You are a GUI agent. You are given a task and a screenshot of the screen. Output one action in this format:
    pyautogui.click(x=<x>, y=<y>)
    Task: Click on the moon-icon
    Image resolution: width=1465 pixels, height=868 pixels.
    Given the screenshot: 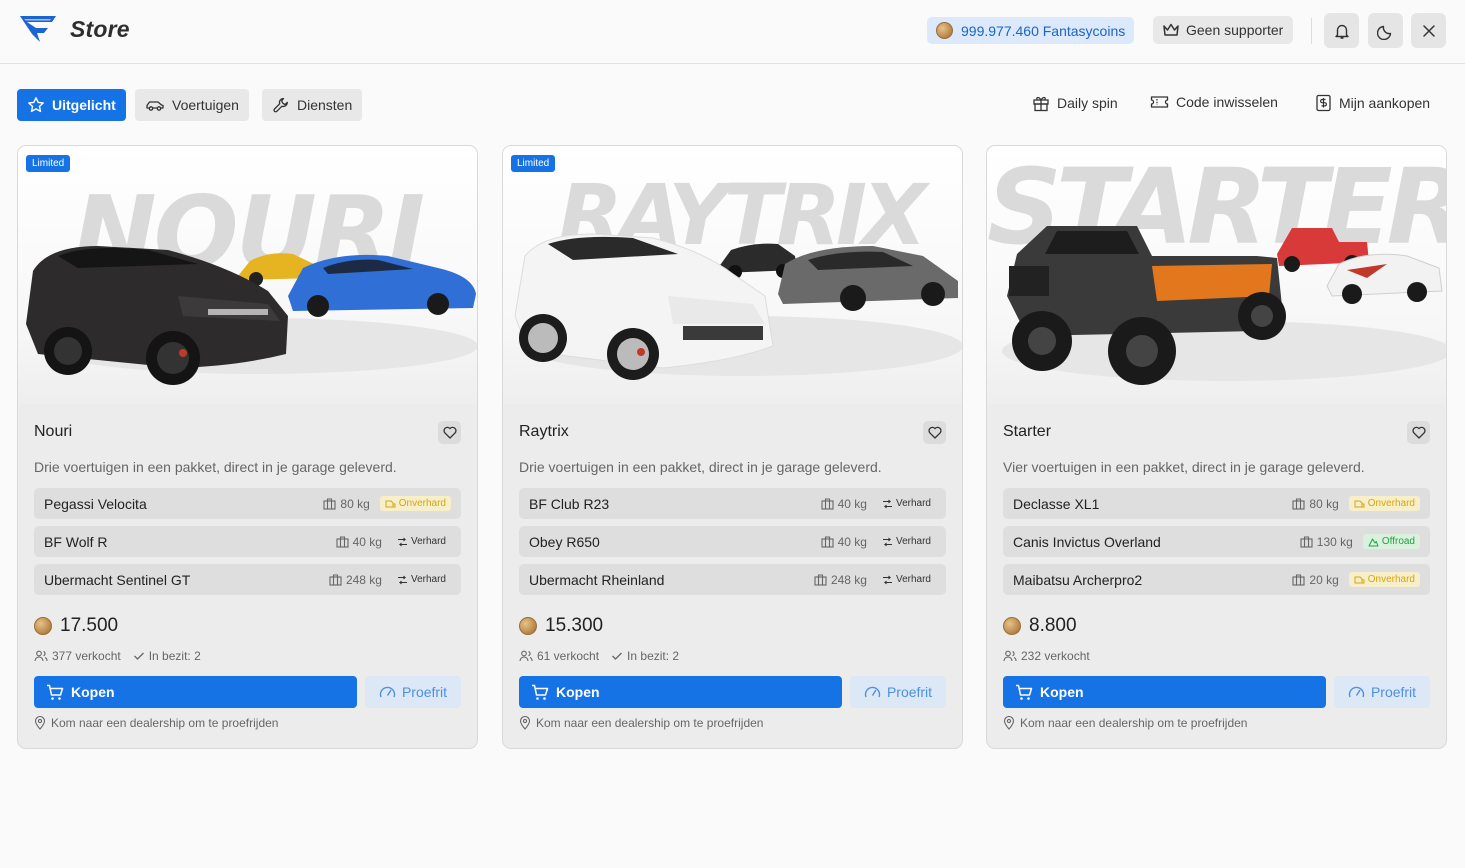 What is the action you would take?
    pyautogui.click(x=1383, y=32)
    